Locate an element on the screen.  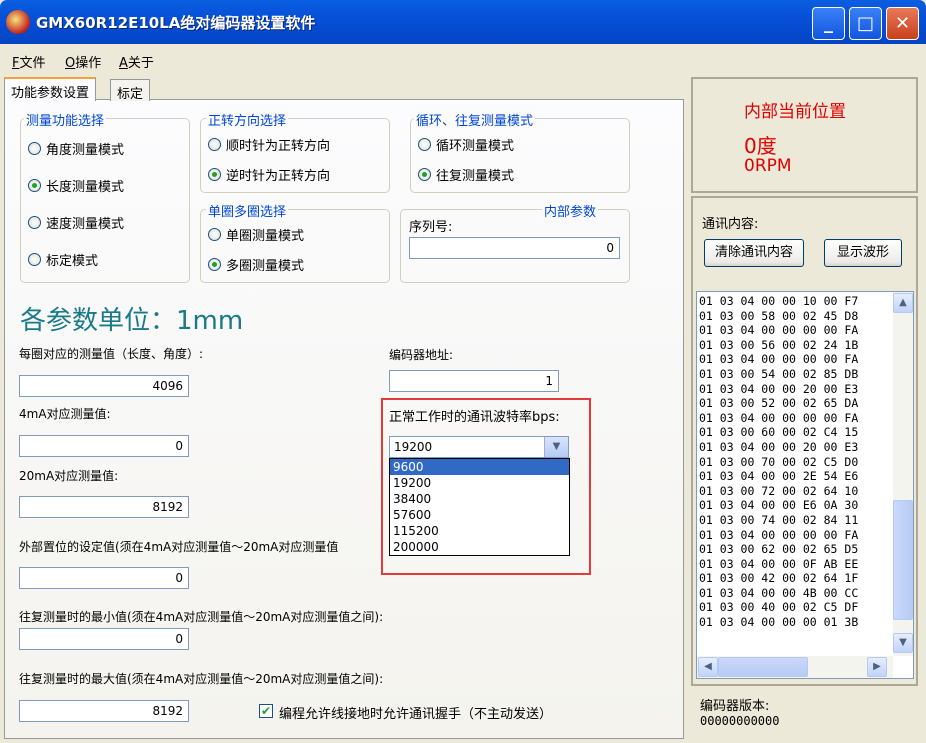
per-turn-input: 4096 is located at coordinates (104, 386).